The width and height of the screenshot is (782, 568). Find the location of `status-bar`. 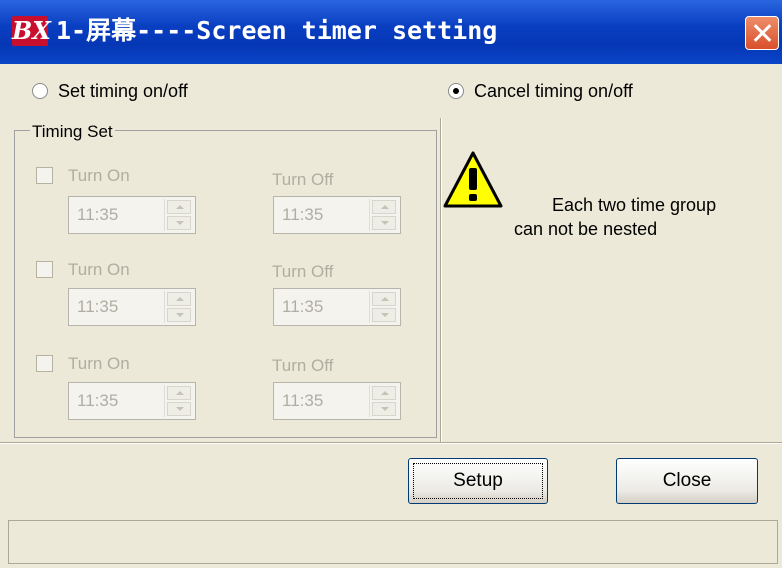

status-bar is located at coordinates (393, 542).